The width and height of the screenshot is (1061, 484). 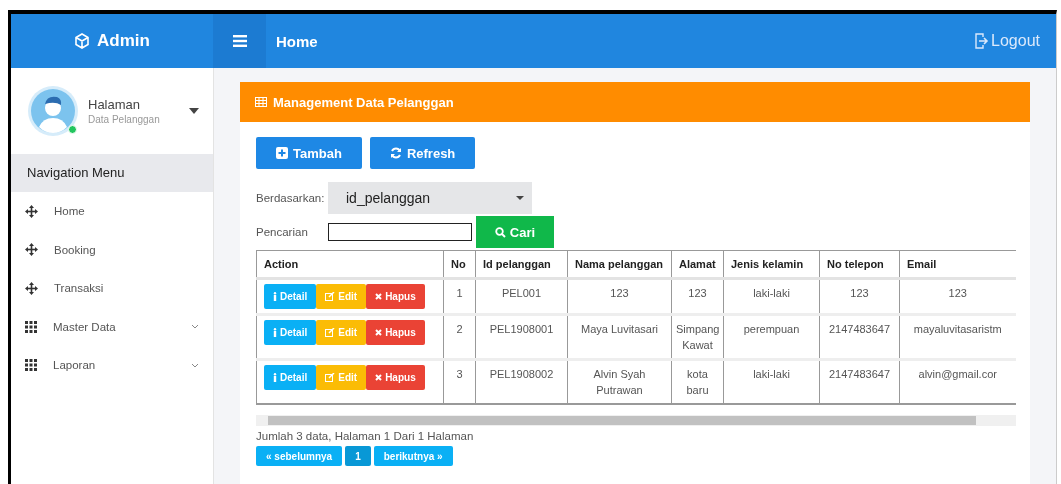 What do you see at coordinates (636, 420) in the screenshot?
I see `horizontal-scrollbar` at bounding box center [636, 420].